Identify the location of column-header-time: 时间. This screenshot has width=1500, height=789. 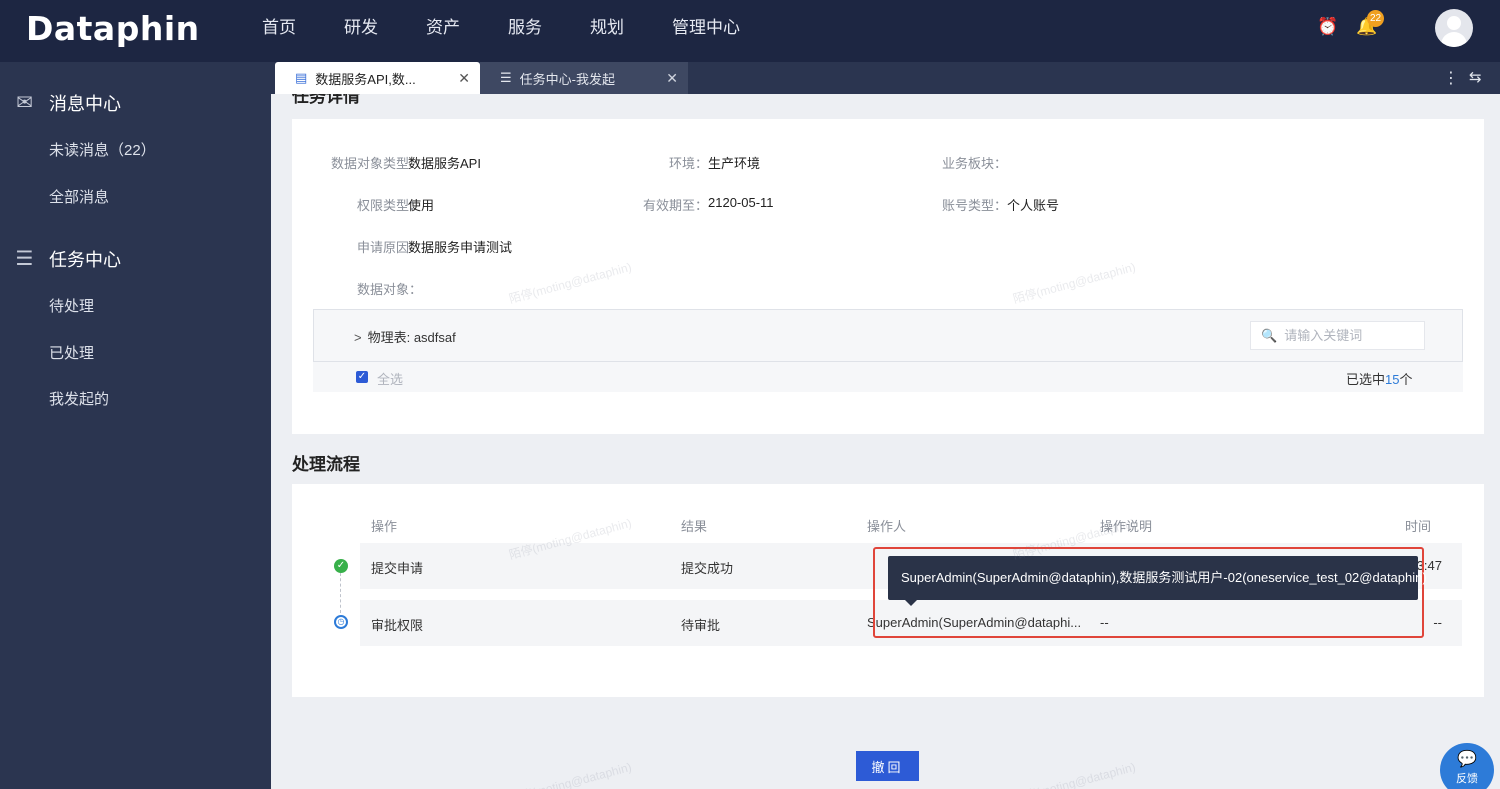
(1418, 526).